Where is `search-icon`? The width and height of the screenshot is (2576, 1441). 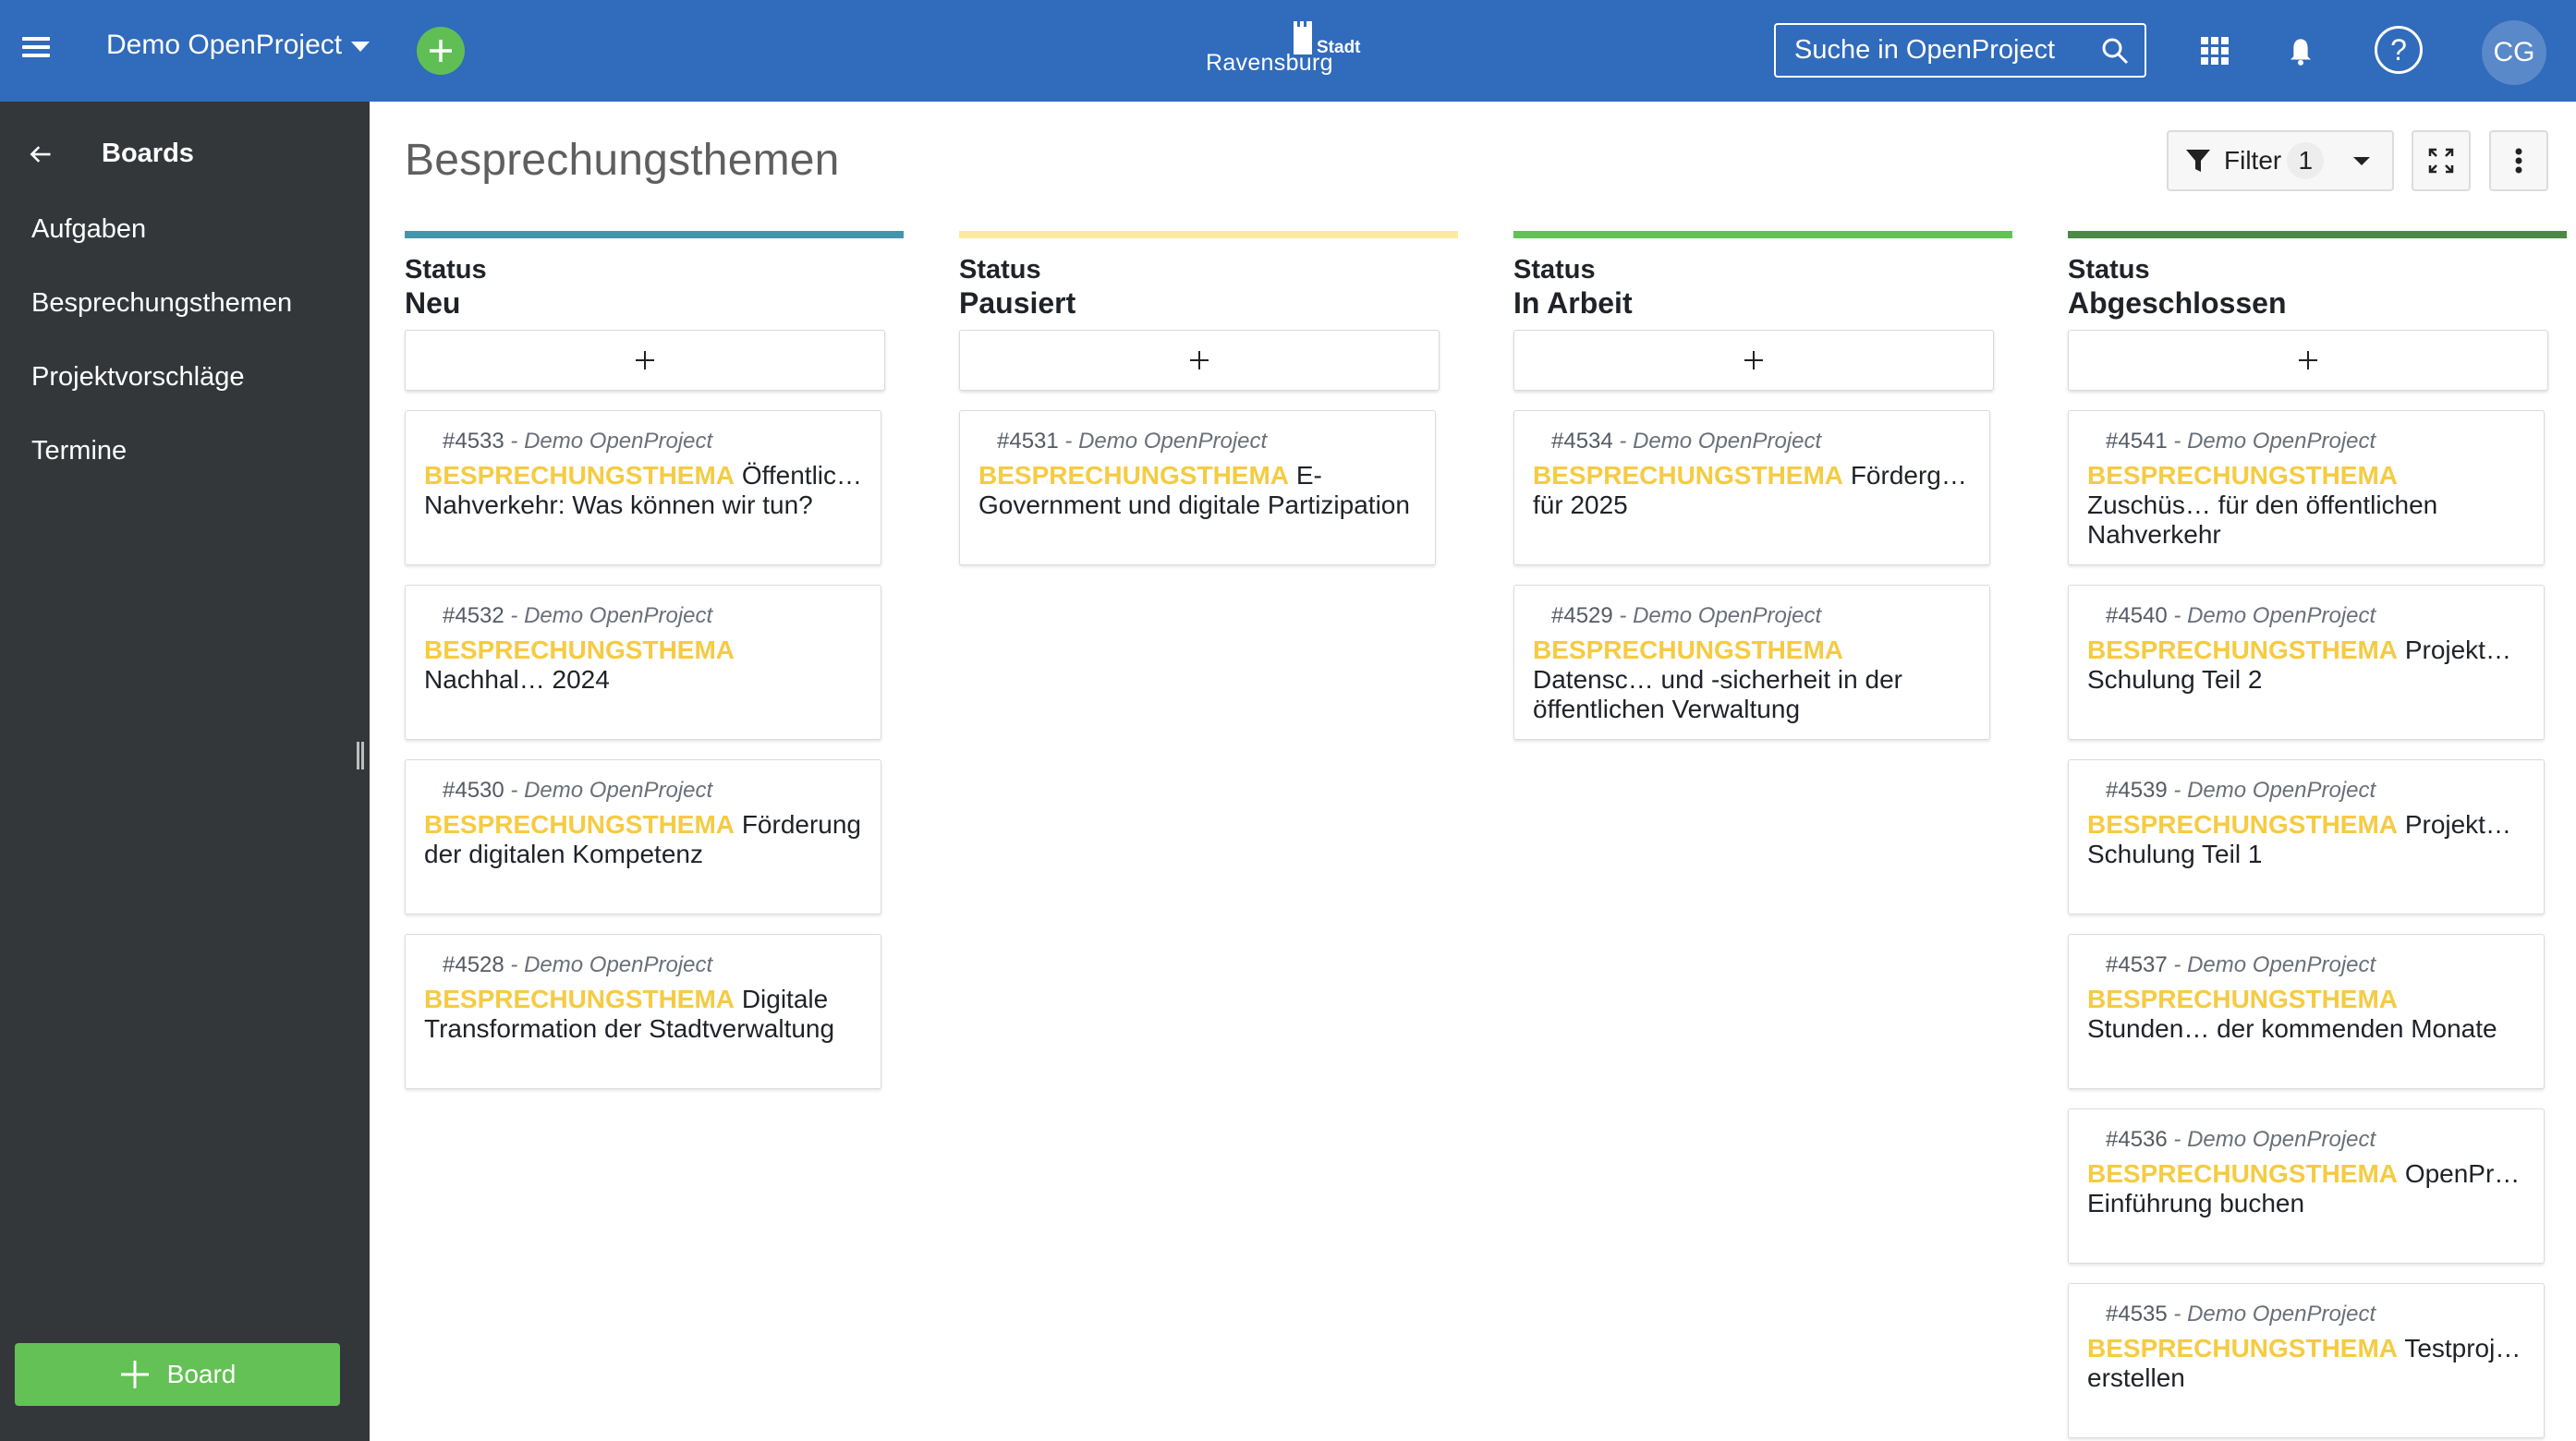 search-icon is located at coordinates (2115, 51).